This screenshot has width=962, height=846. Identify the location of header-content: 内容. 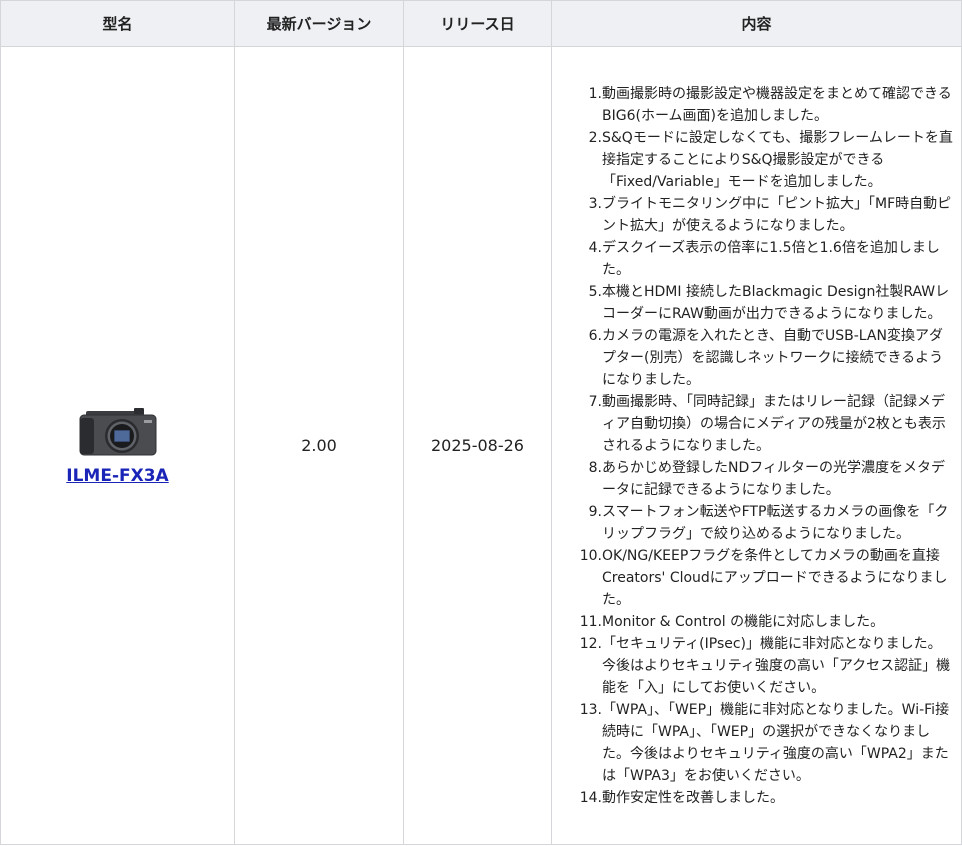
(756, 23).